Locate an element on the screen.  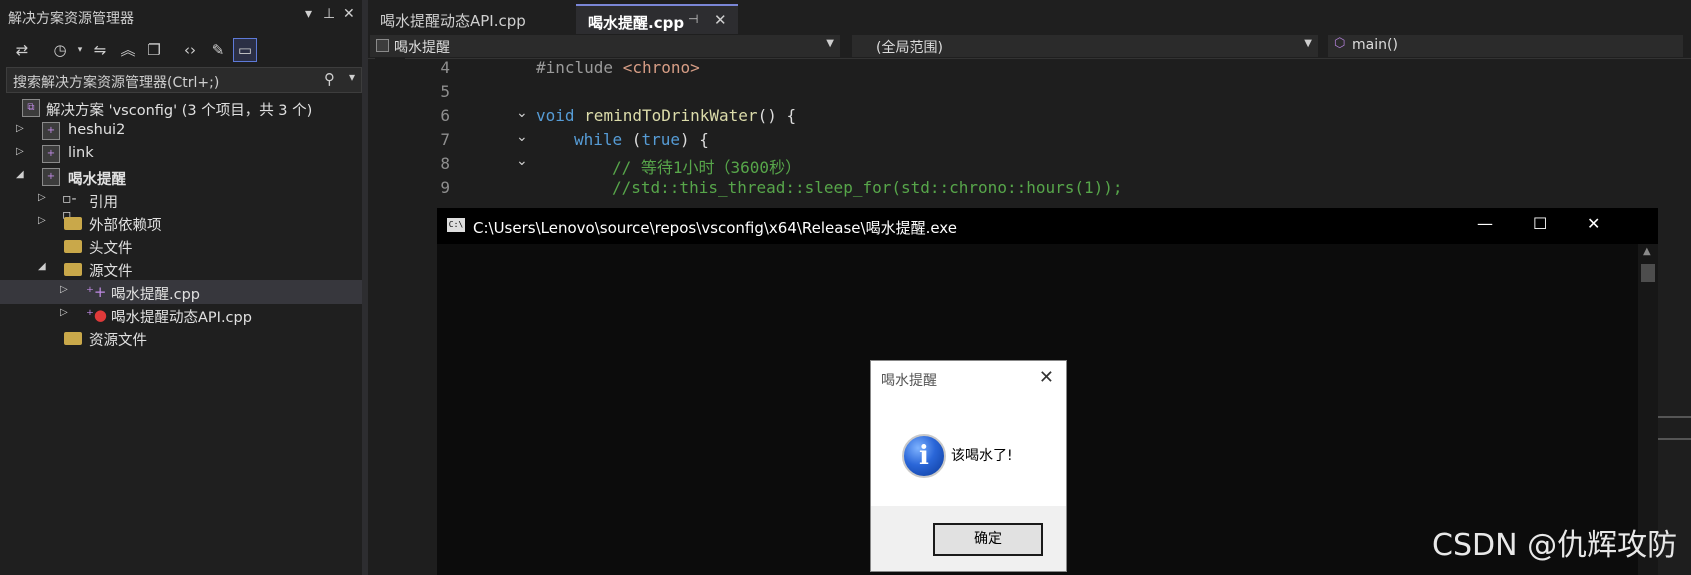
dialog-title: 喝水提醒 is located at coordinates (909, 381).